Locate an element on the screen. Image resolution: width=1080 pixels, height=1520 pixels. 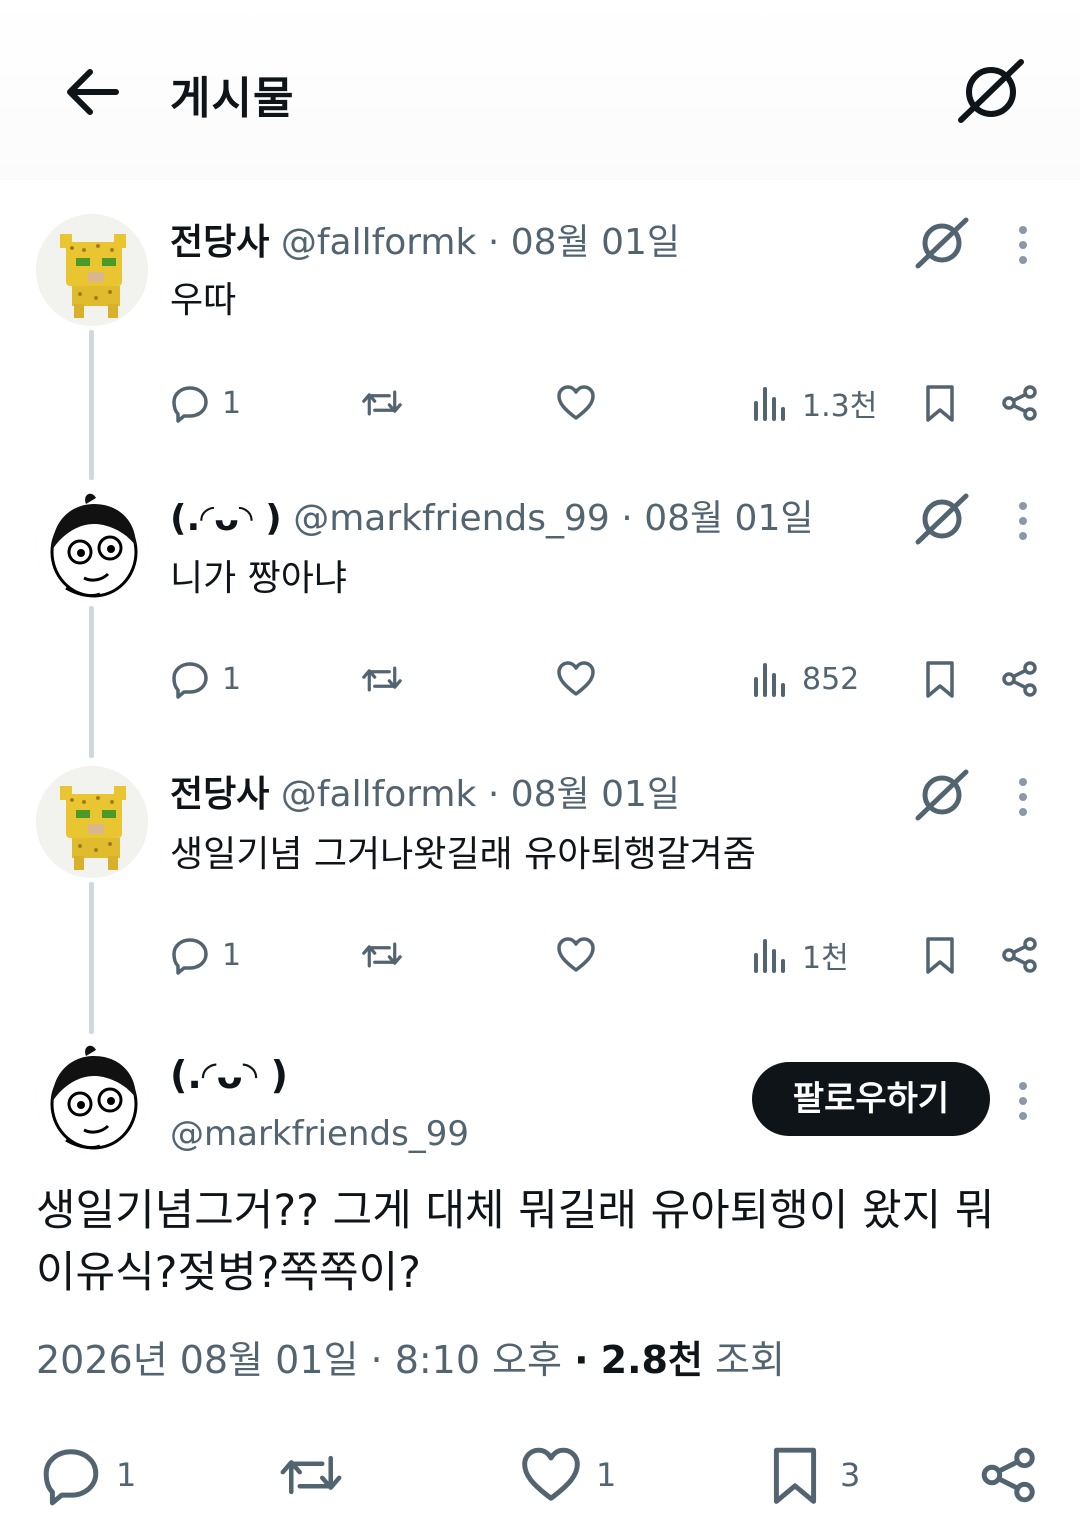
back-button is located at coordinates (92, 92).